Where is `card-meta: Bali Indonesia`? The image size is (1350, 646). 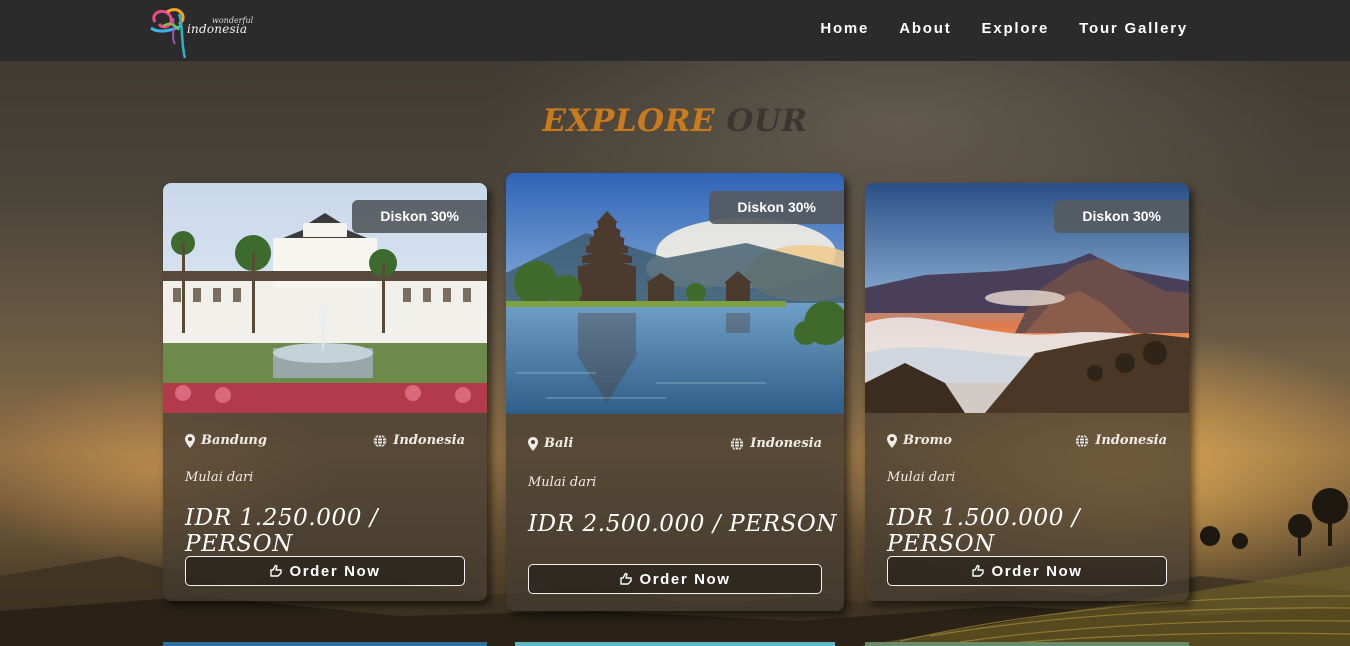
card-meta: Bali Indonesia is located at coordinates (675, 443).